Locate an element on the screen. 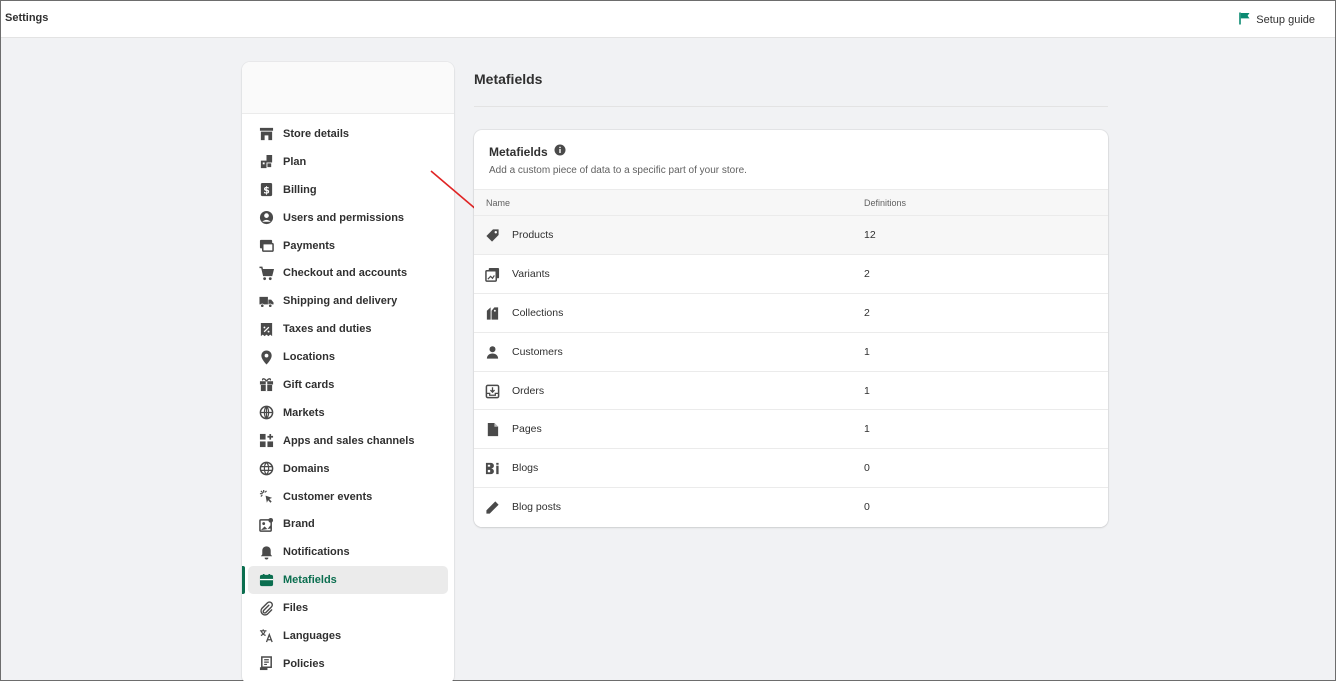  table-row-customers: Customers 1 is located at coordinates (791, 352).